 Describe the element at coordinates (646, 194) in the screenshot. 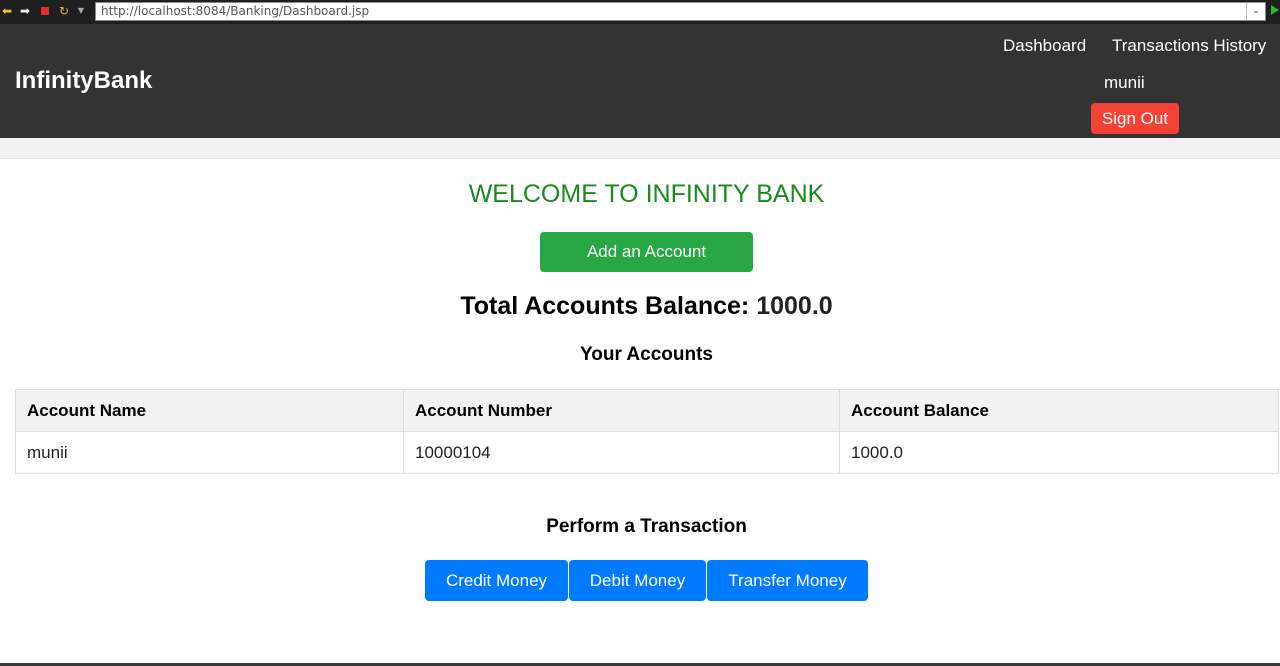

I see `welcome-heading: WELCOME TO INFINITY BANK` at that location.